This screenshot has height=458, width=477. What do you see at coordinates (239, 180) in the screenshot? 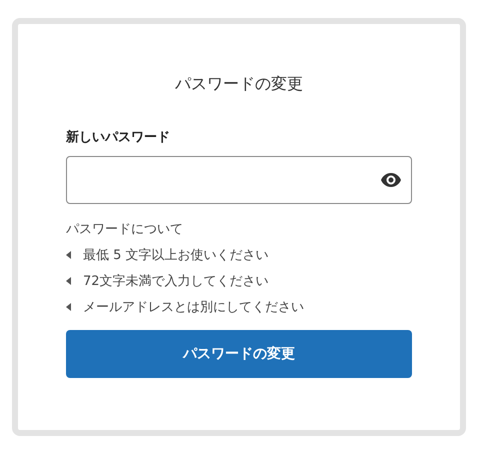
I see `password-field` at bounding box center [239, 180].